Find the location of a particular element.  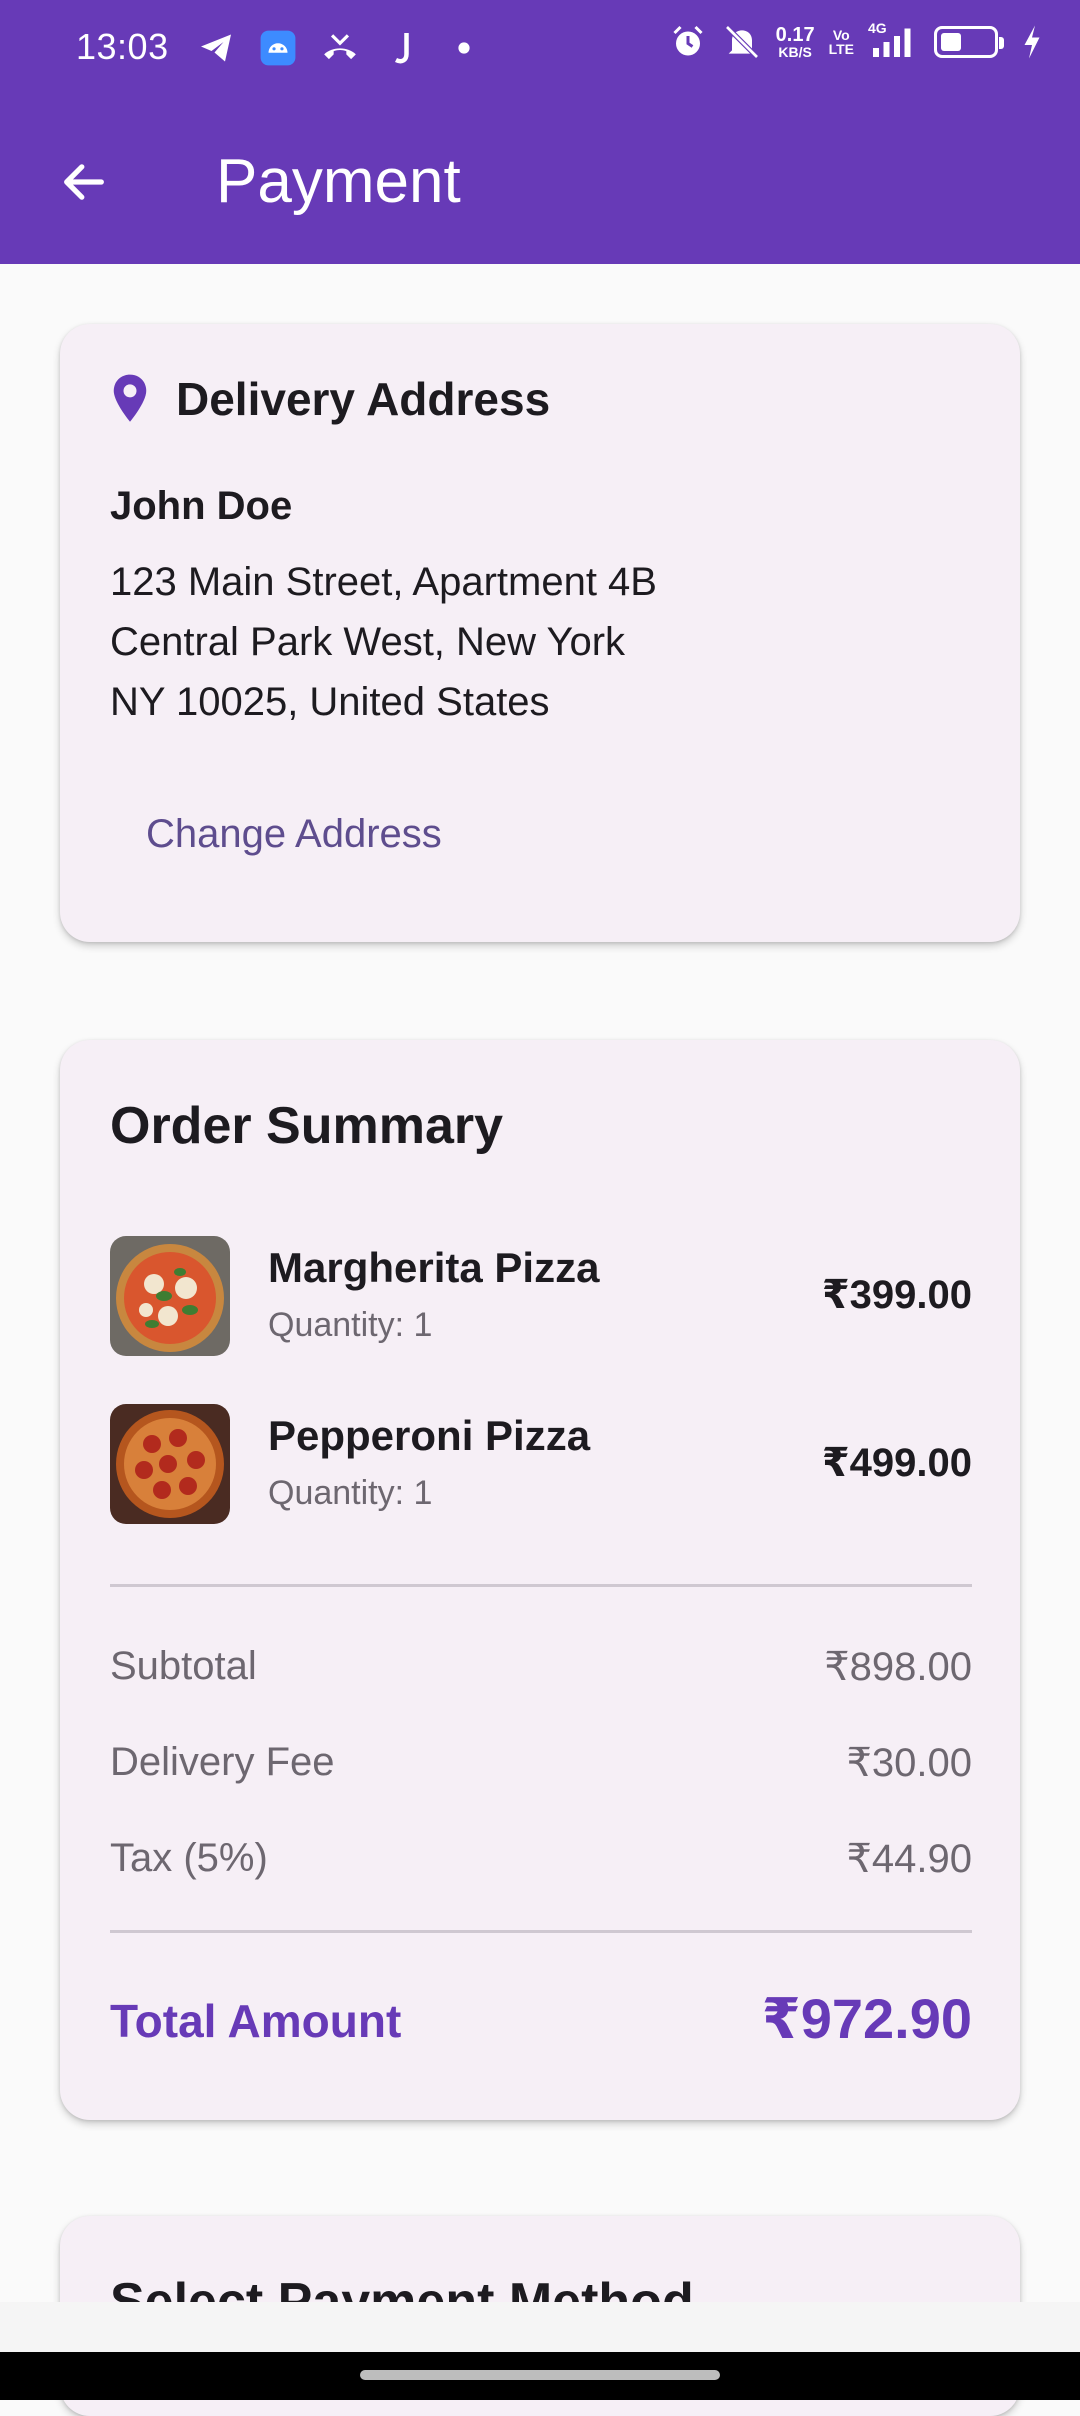

item-name: Margherita Pizza is located at coordinates (434, 1267).